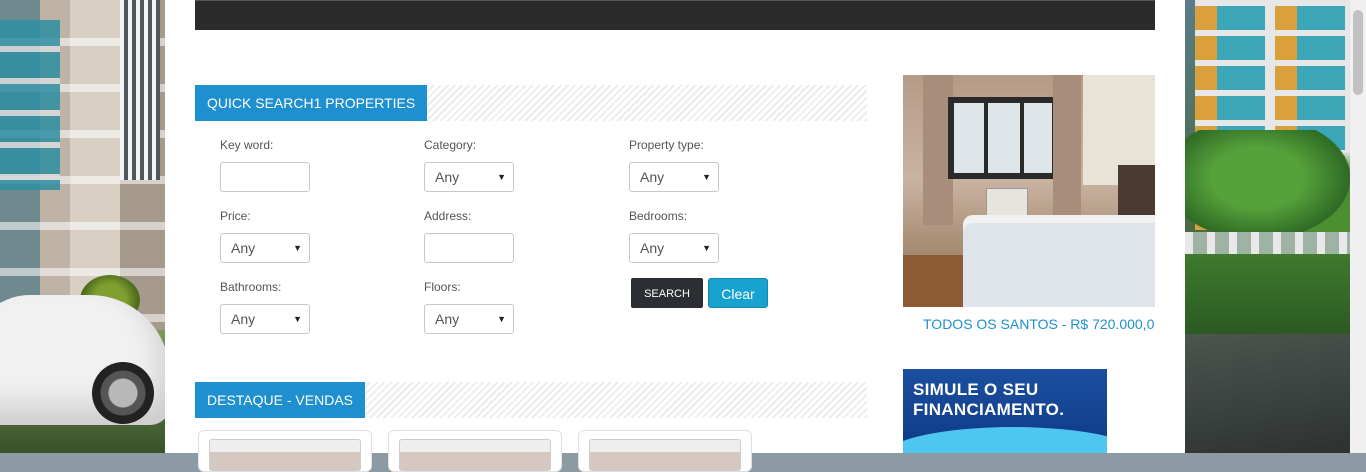 The image size is (1366, 472). I want to click on banner-line-1: SIMULE O SEU, so click(976, 389).